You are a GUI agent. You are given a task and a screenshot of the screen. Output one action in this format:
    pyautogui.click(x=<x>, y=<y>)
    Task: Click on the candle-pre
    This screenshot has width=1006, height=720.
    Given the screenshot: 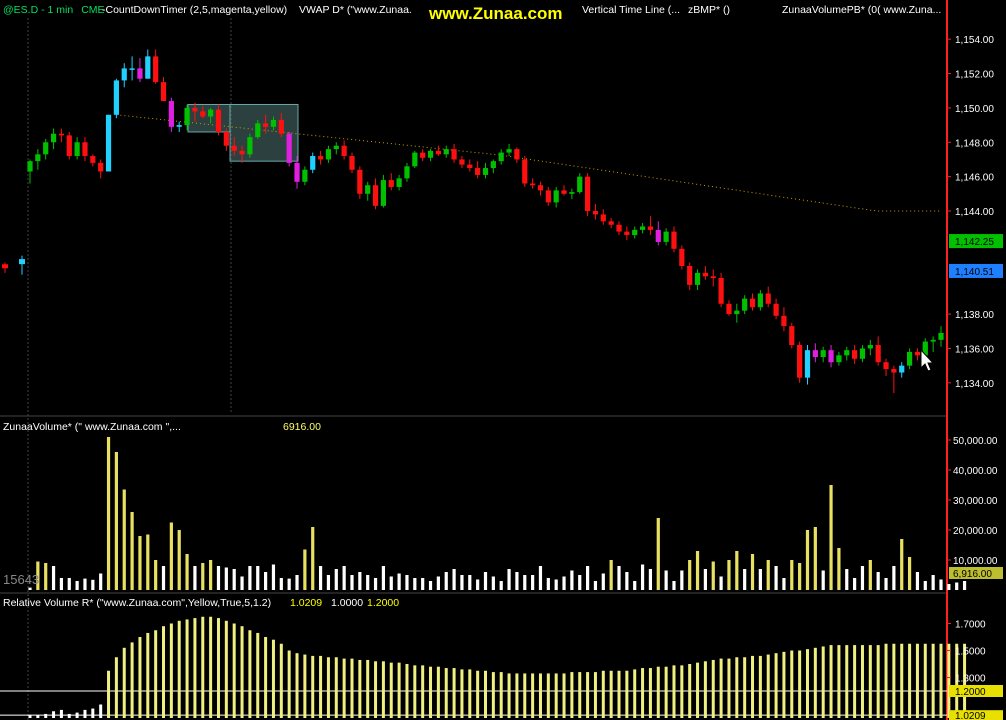 What is the action you would take?
    pyautogui.click(x=22, y=262)
    